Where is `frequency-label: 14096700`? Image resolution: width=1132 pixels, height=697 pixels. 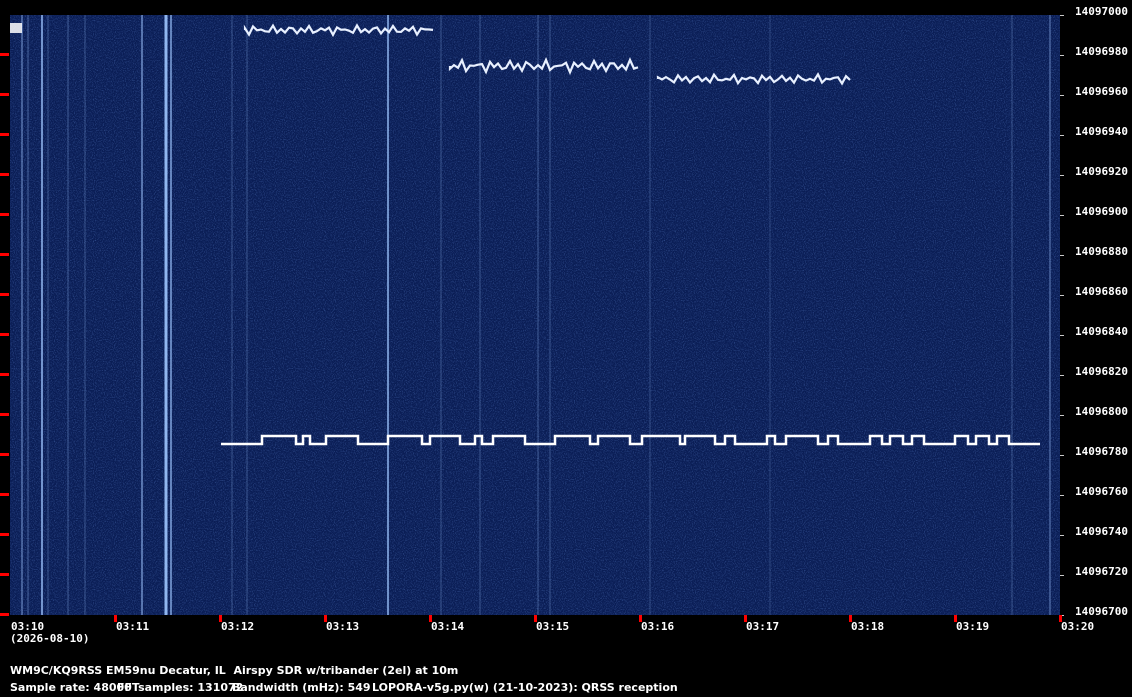
frequency-label: 14096700 is located at coordinates (1101, 611).